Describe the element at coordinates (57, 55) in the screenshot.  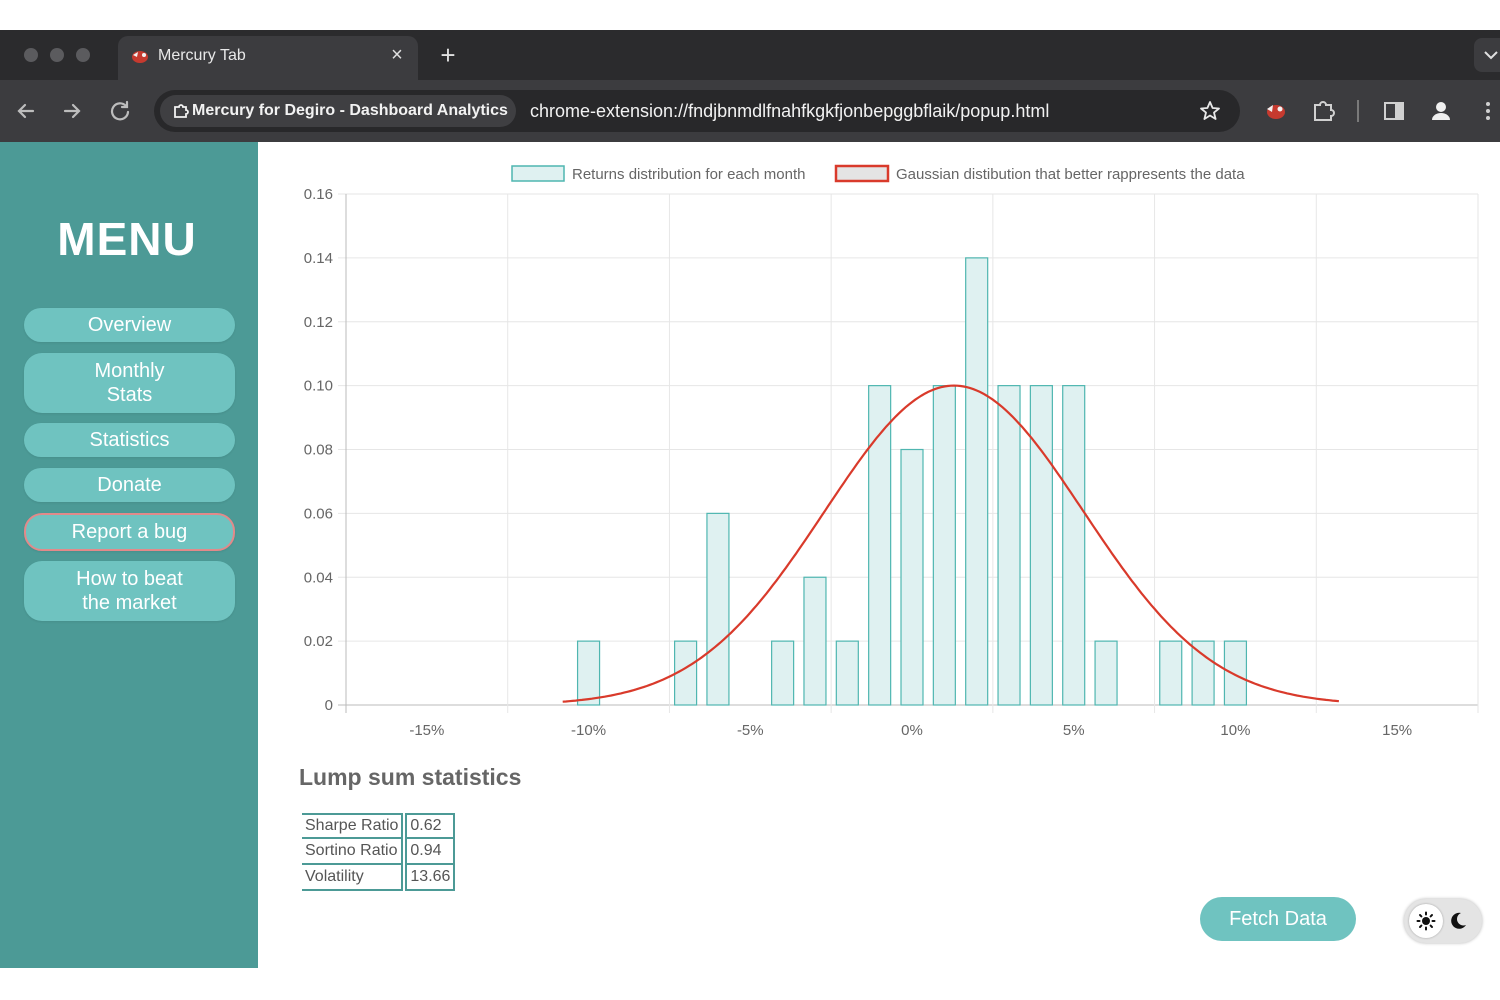
I see `window-minimize-dot` at that location.